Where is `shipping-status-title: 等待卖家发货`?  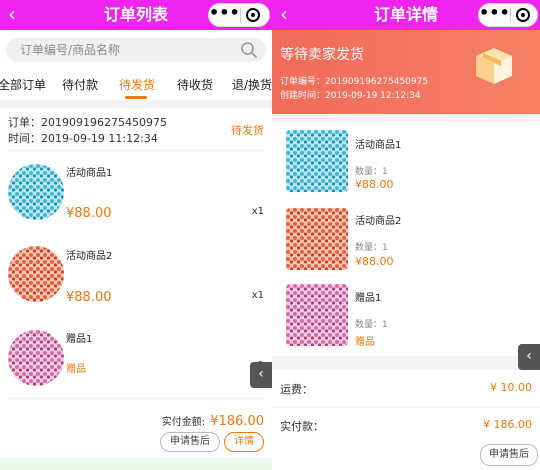 shipping-status-title: 等待卖家发货 is located at coordinates (322, 55).